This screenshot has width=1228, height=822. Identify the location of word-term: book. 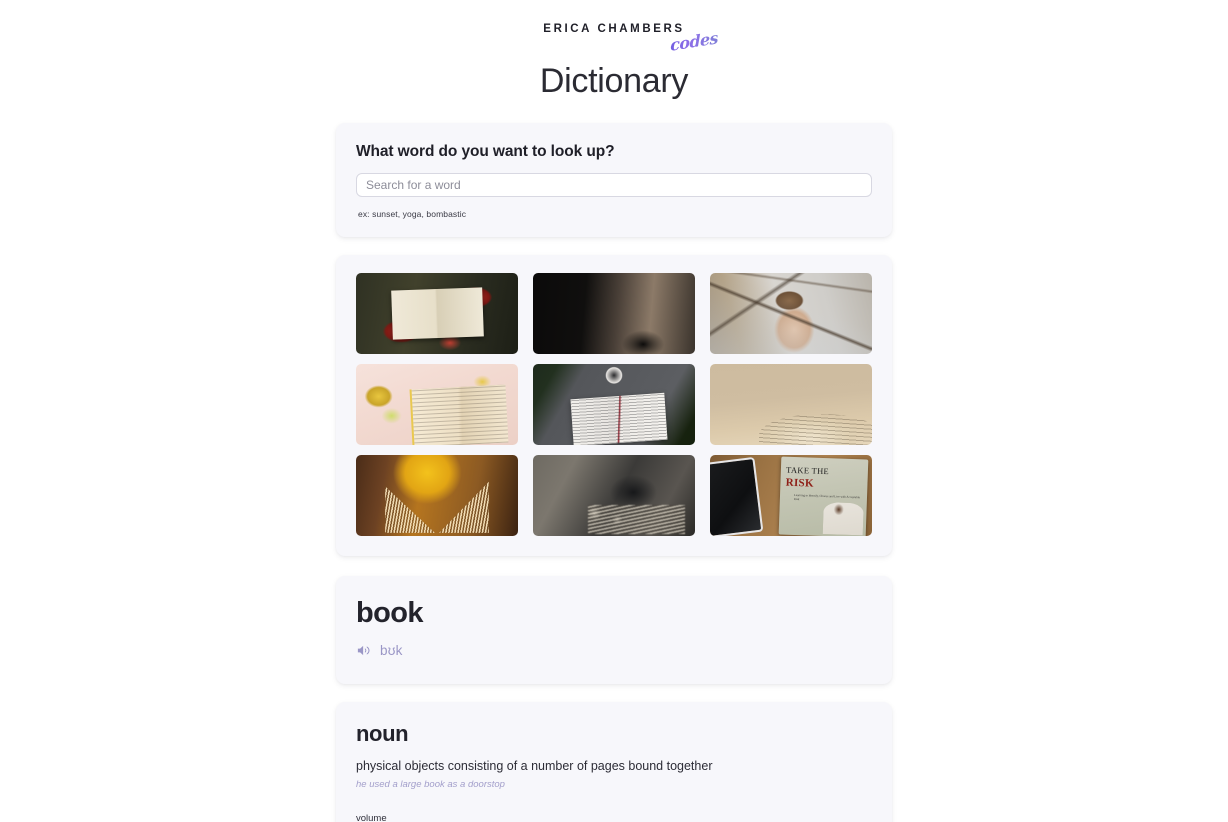
(389, 613).